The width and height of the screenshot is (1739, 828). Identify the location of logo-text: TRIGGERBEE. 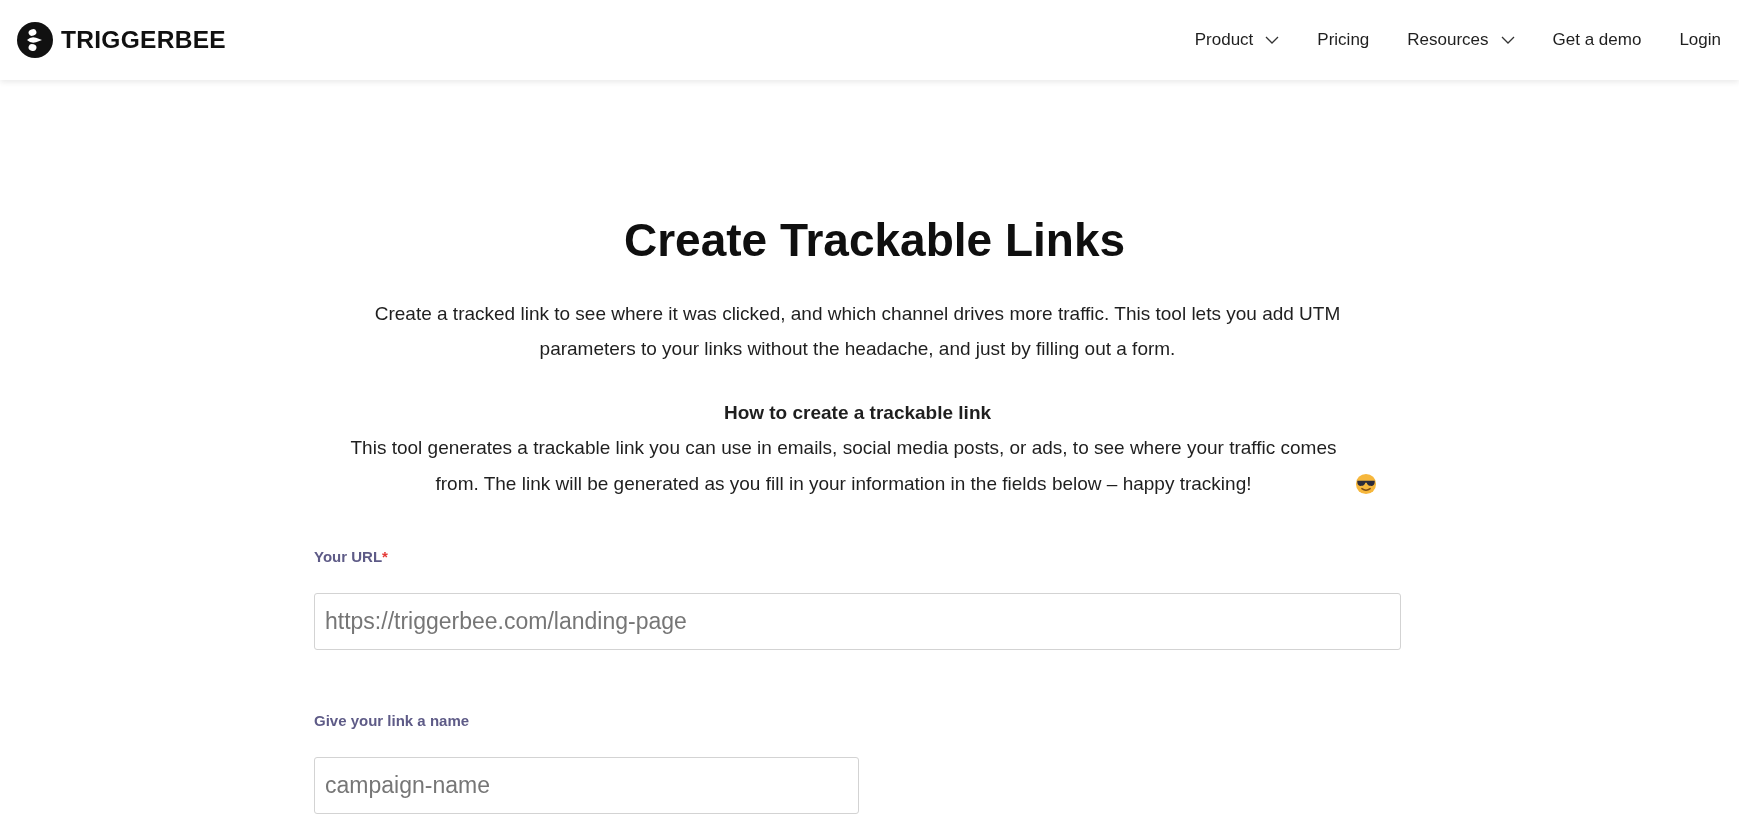
(143, 40).